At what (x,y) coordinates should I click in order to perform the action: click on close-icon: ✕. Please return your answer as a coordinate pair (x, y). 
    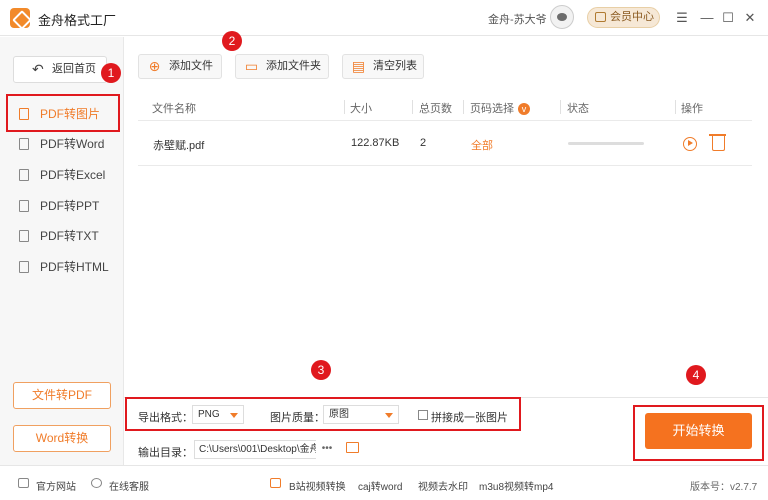
    Looking at the image, I should click on (750, 18).